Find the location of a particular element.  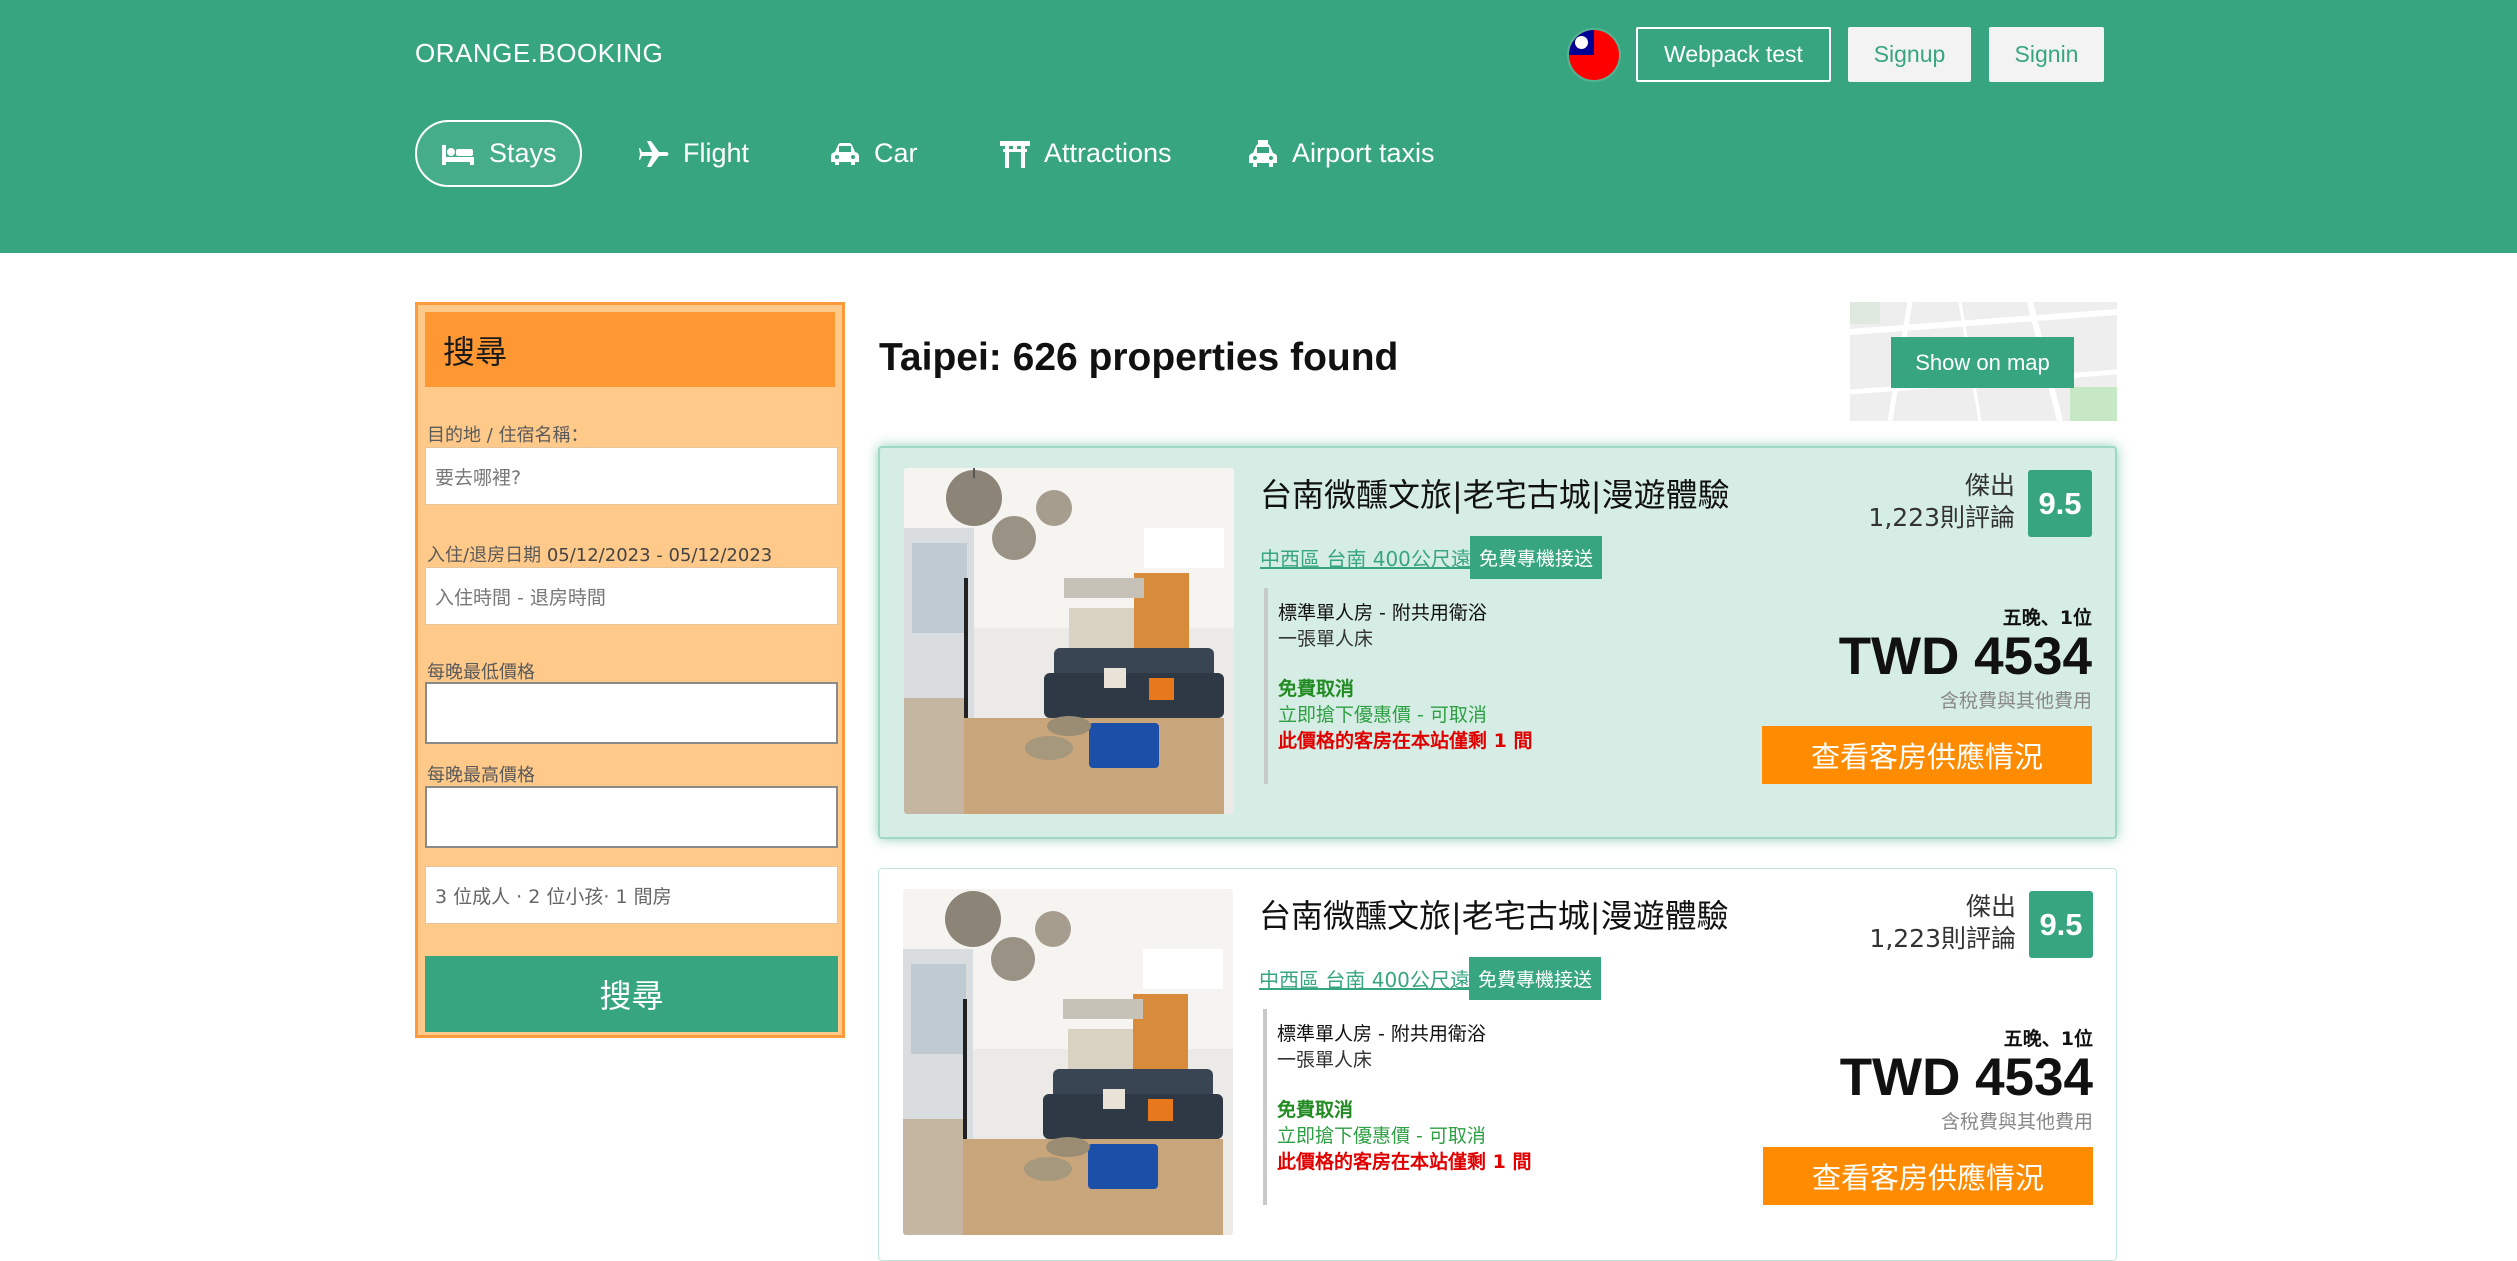

guests-selector: 3 位成人 · 2 位小孩· 1 間房 is located at coordinates (631, 895).